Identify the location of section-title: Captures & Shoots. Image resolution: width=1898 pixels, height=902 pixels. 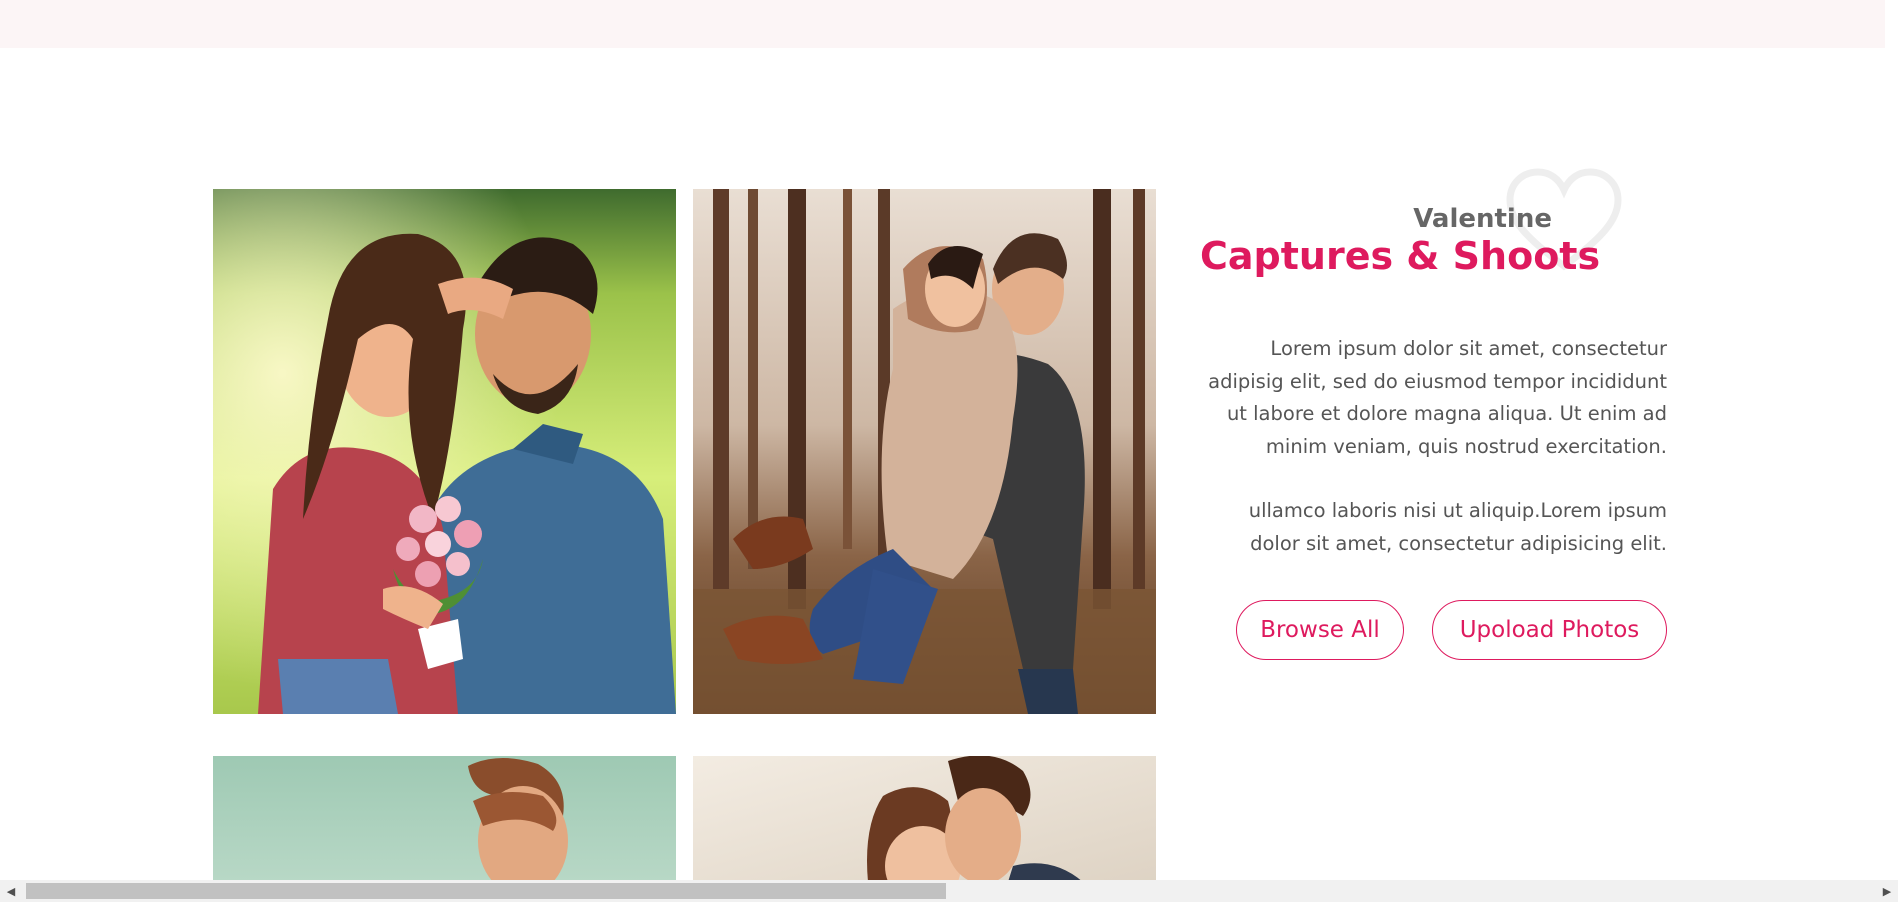
(1400, 256).